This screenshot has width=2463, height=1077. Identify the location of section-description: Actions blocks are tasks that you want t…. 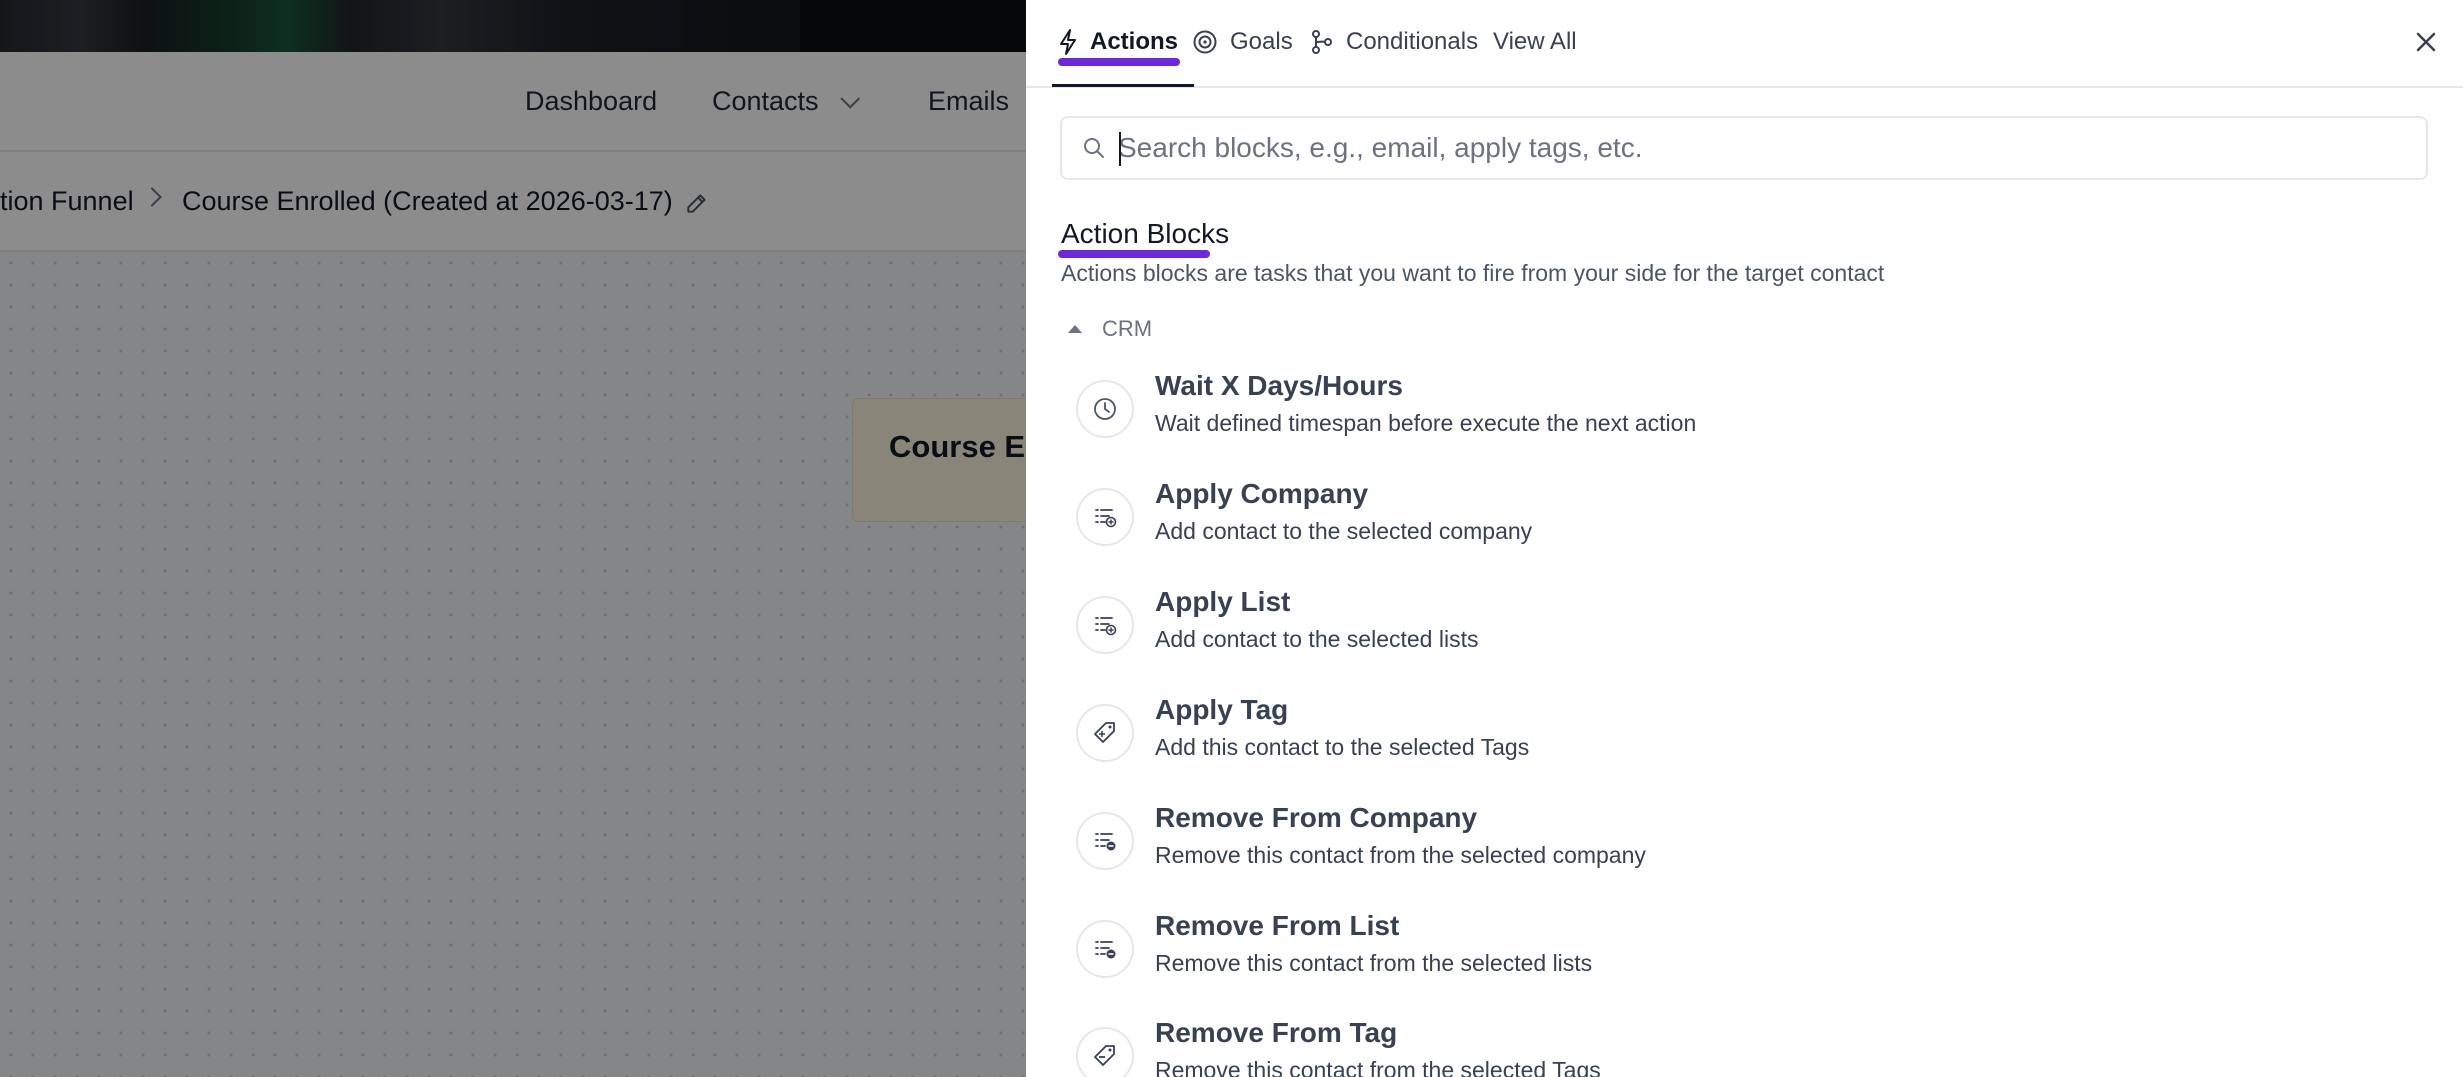
(1473, 273).